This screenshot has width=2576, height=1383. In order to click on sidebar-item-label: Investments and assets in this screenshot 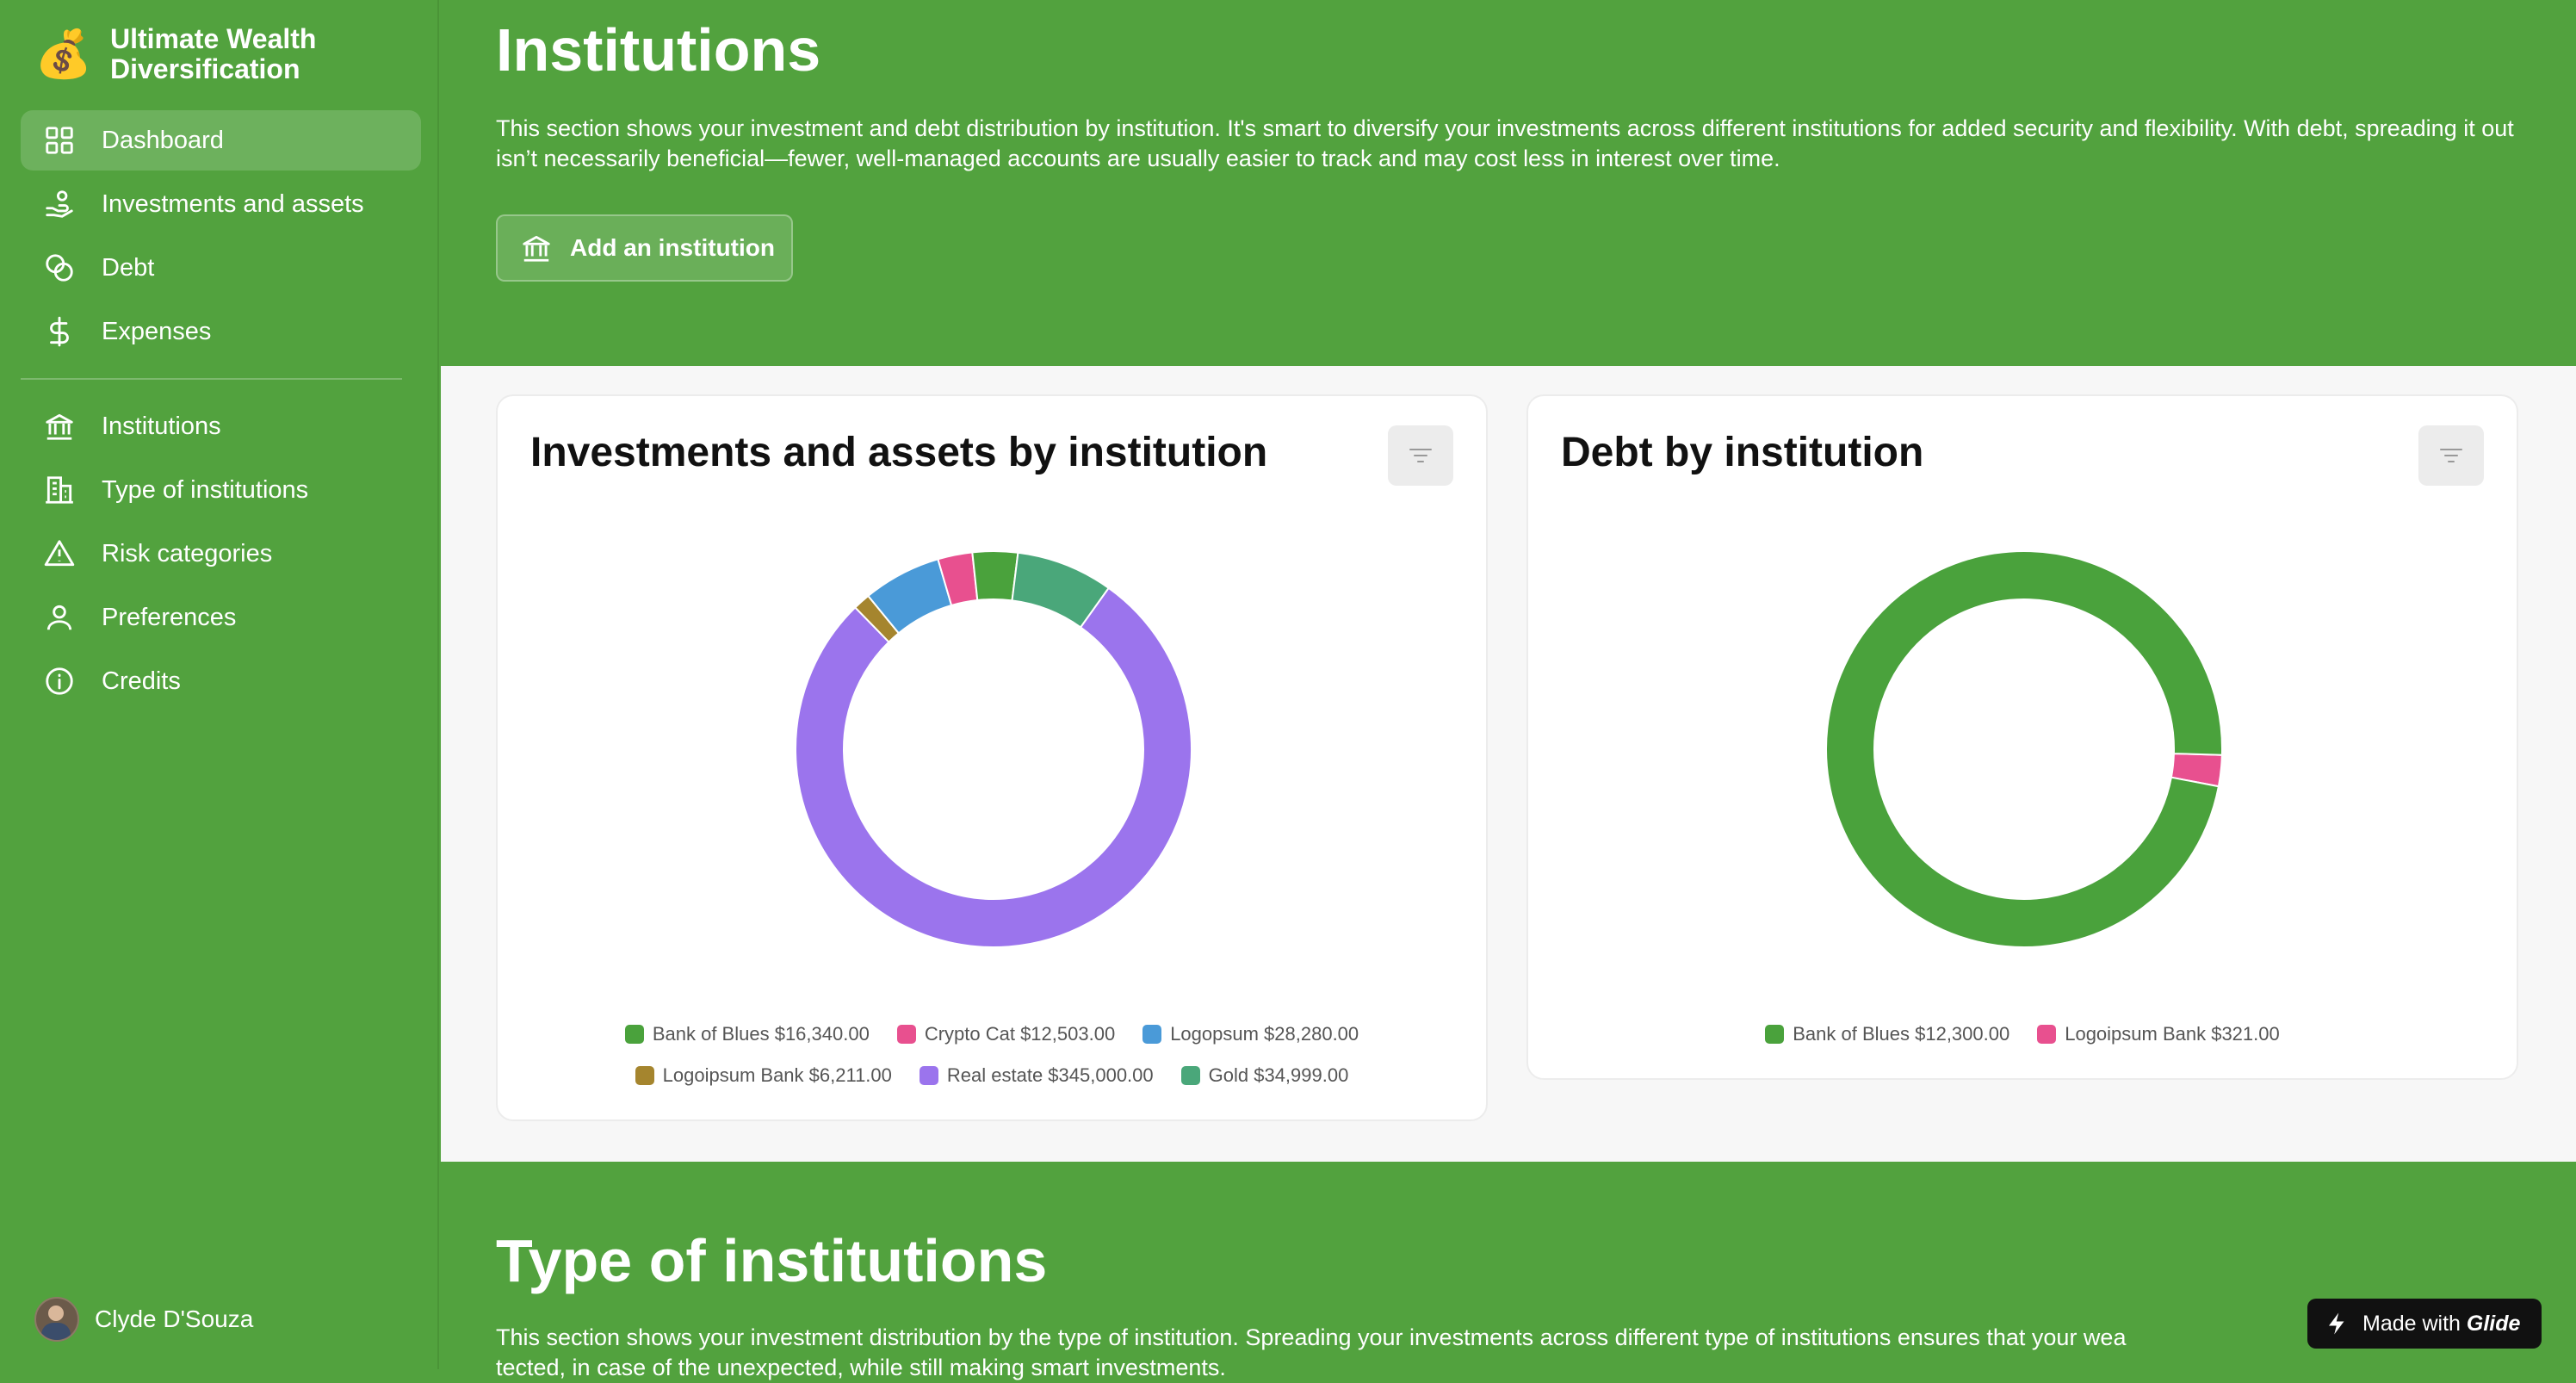, I will do `click(233, 203)`.